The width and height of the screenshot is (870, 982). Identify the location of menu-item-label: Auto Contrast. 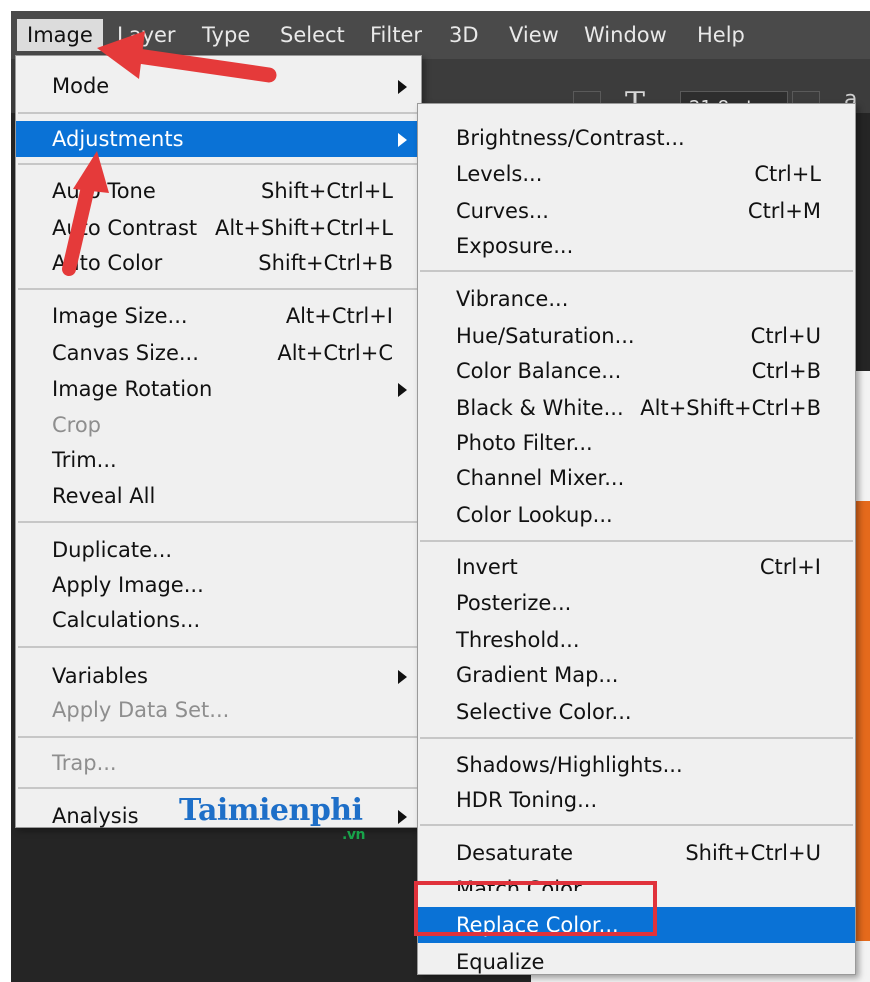
(125, 228).